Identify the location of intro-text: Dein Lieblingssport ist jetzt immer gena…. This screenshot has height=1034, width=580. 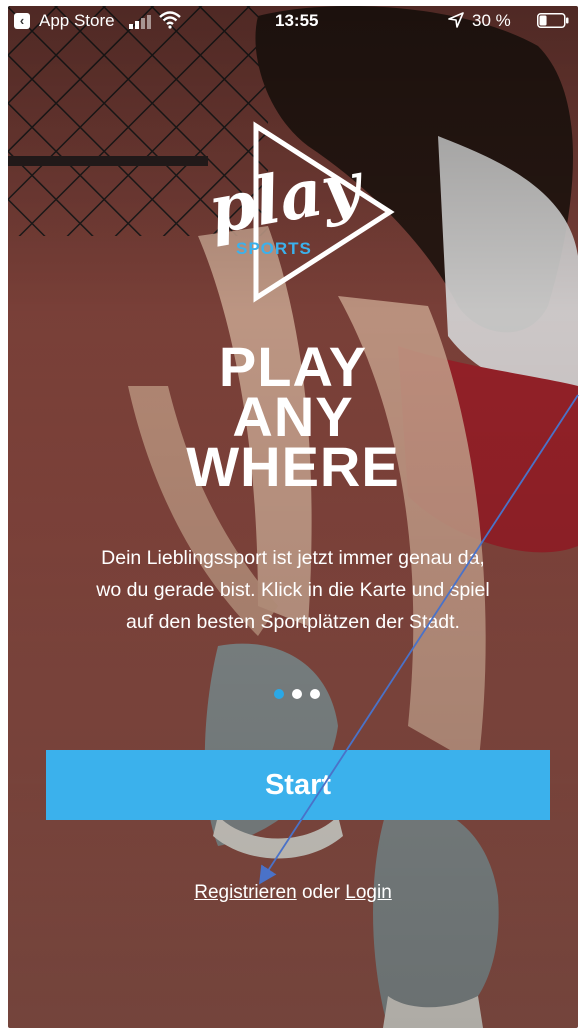
(293, 590).